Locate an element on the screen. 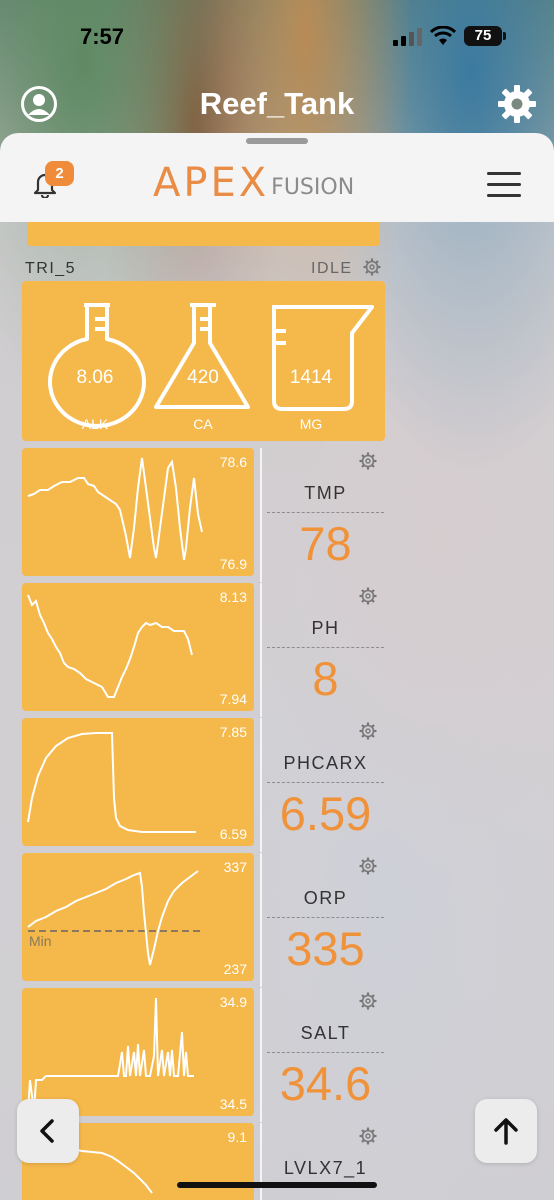 This screenshot has height=1200, width=554. apex-fusion-logo: APEX FUSION is located at coordinates (253, 183).